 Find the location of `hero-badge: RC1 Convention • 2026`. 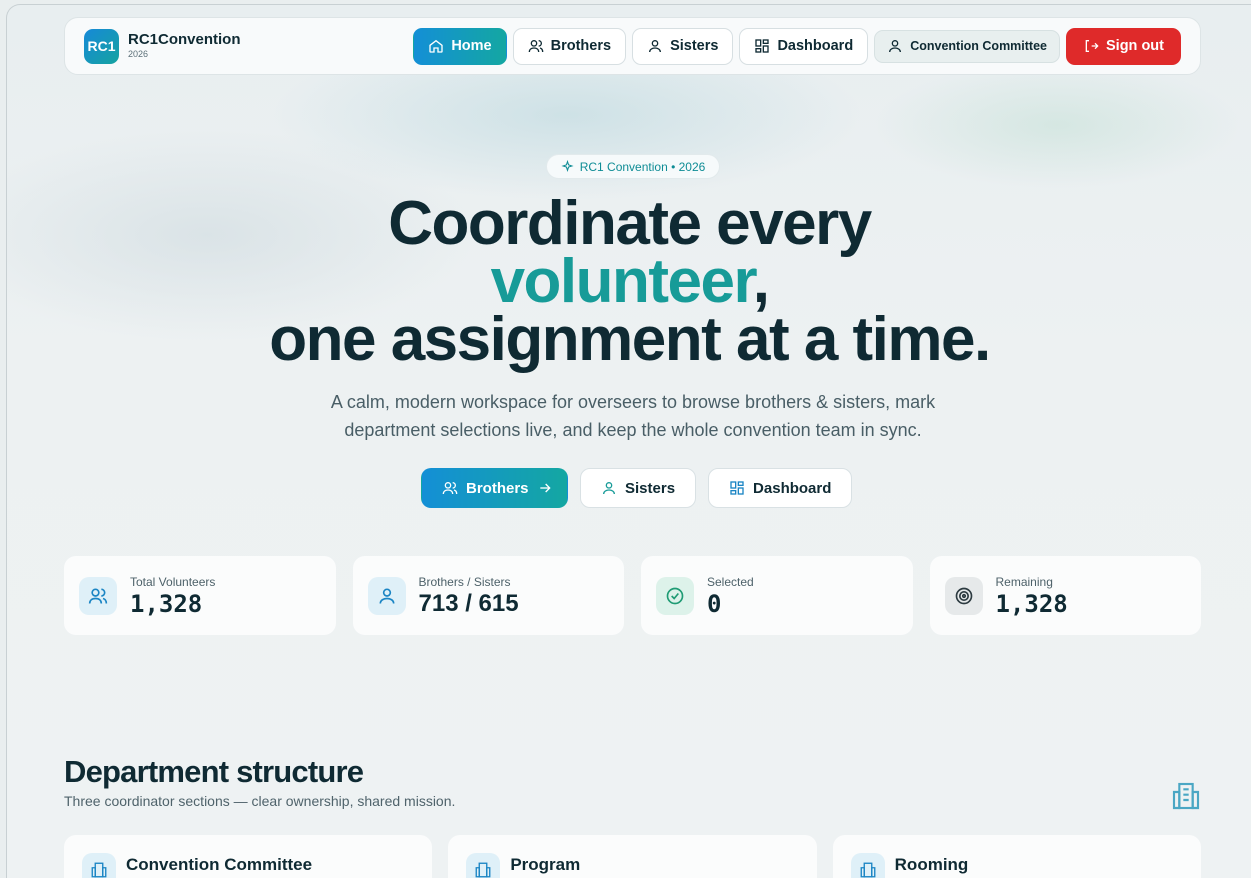

hero-badge: RC1 Convention • 2026 is located at coordinates (633, 166).